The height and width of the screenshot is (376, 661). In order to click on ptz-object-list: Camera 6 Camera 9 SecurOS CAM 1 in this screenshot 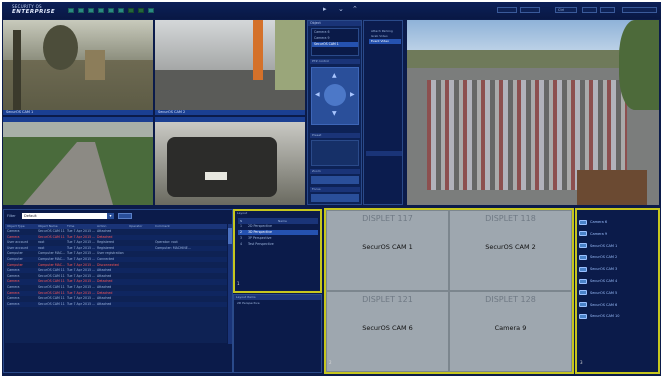, I will do `click(335, 42)`.